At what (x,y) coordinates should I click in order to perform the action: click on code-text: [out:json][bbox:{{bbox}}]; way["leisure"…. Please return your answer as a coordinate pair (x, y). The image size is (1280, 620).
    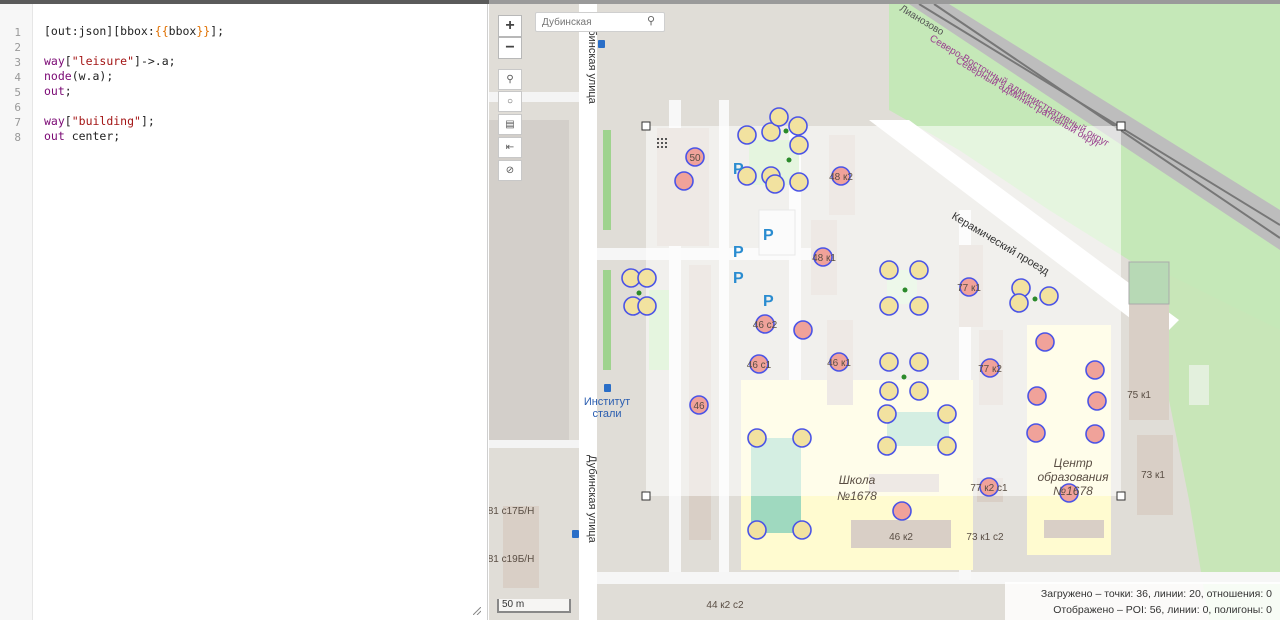
    Looking at the image, I should click on (134, 84).